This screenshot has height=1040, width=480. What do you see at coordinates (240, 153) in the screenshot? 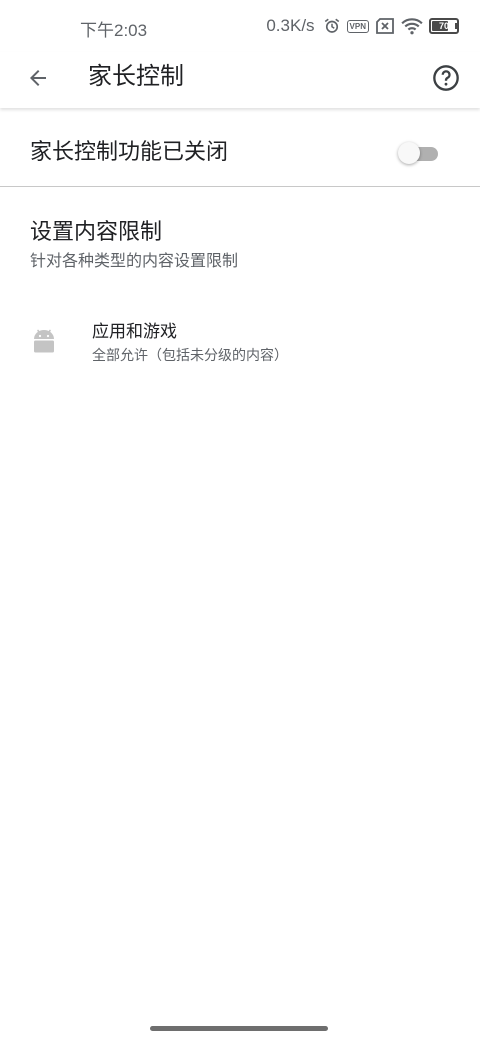
I see `parental-controls-switch-row: 家长控制功能已关闭` at bounding box center [240, 153].